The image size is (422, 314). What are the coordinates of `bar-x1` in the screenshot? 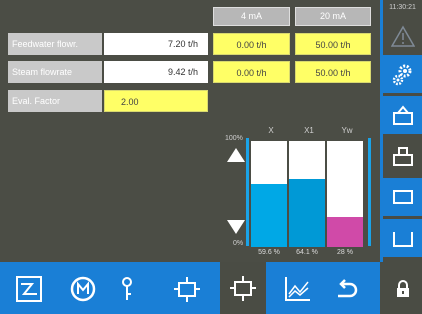 It's located at (307, 194).